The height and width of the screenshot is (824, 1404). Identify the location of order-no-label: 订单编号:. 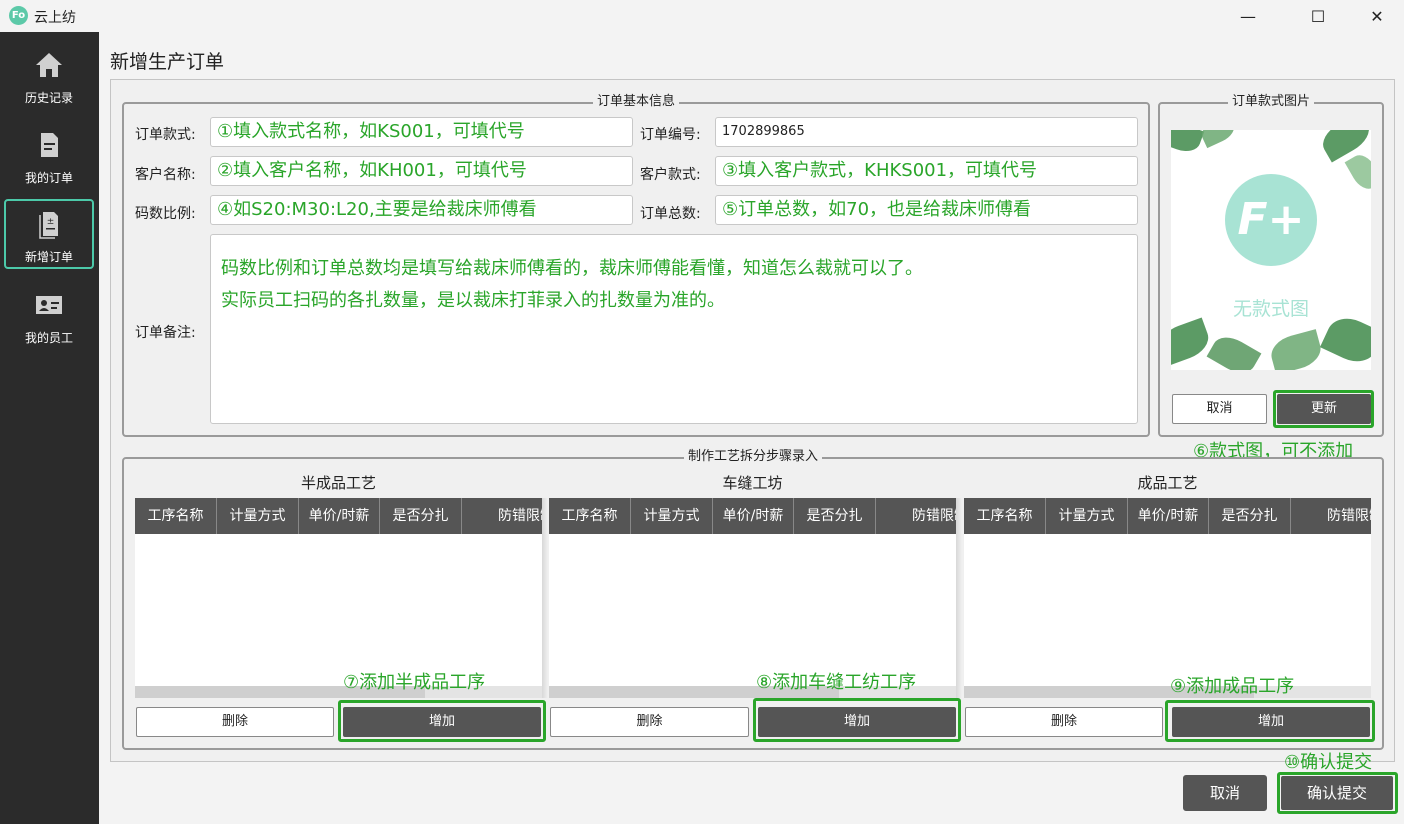
(670, 135).